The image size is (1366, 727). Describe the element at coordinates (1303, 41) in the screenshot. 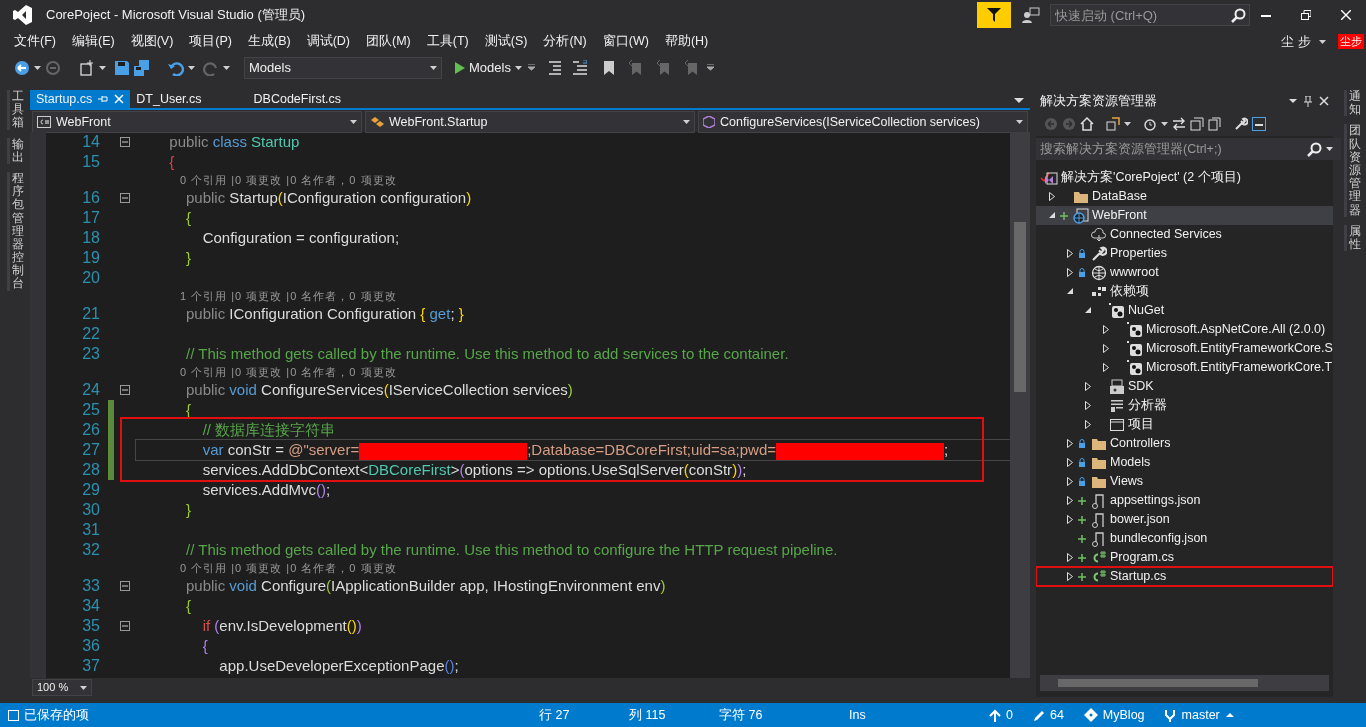

I see `user-menu: 尘步` at that location.